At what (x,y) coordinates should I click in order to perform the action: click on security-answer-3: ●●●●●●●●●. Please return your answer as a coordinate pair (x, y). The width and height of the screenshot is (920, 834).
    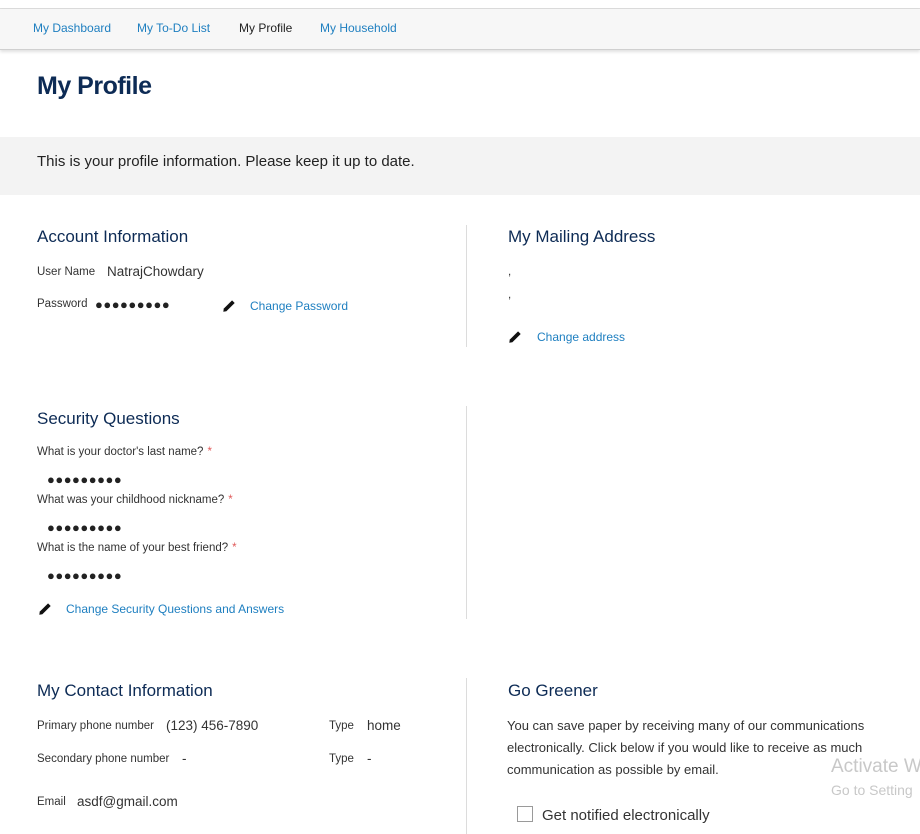
    Looking at the image, I should click on (85, 575).